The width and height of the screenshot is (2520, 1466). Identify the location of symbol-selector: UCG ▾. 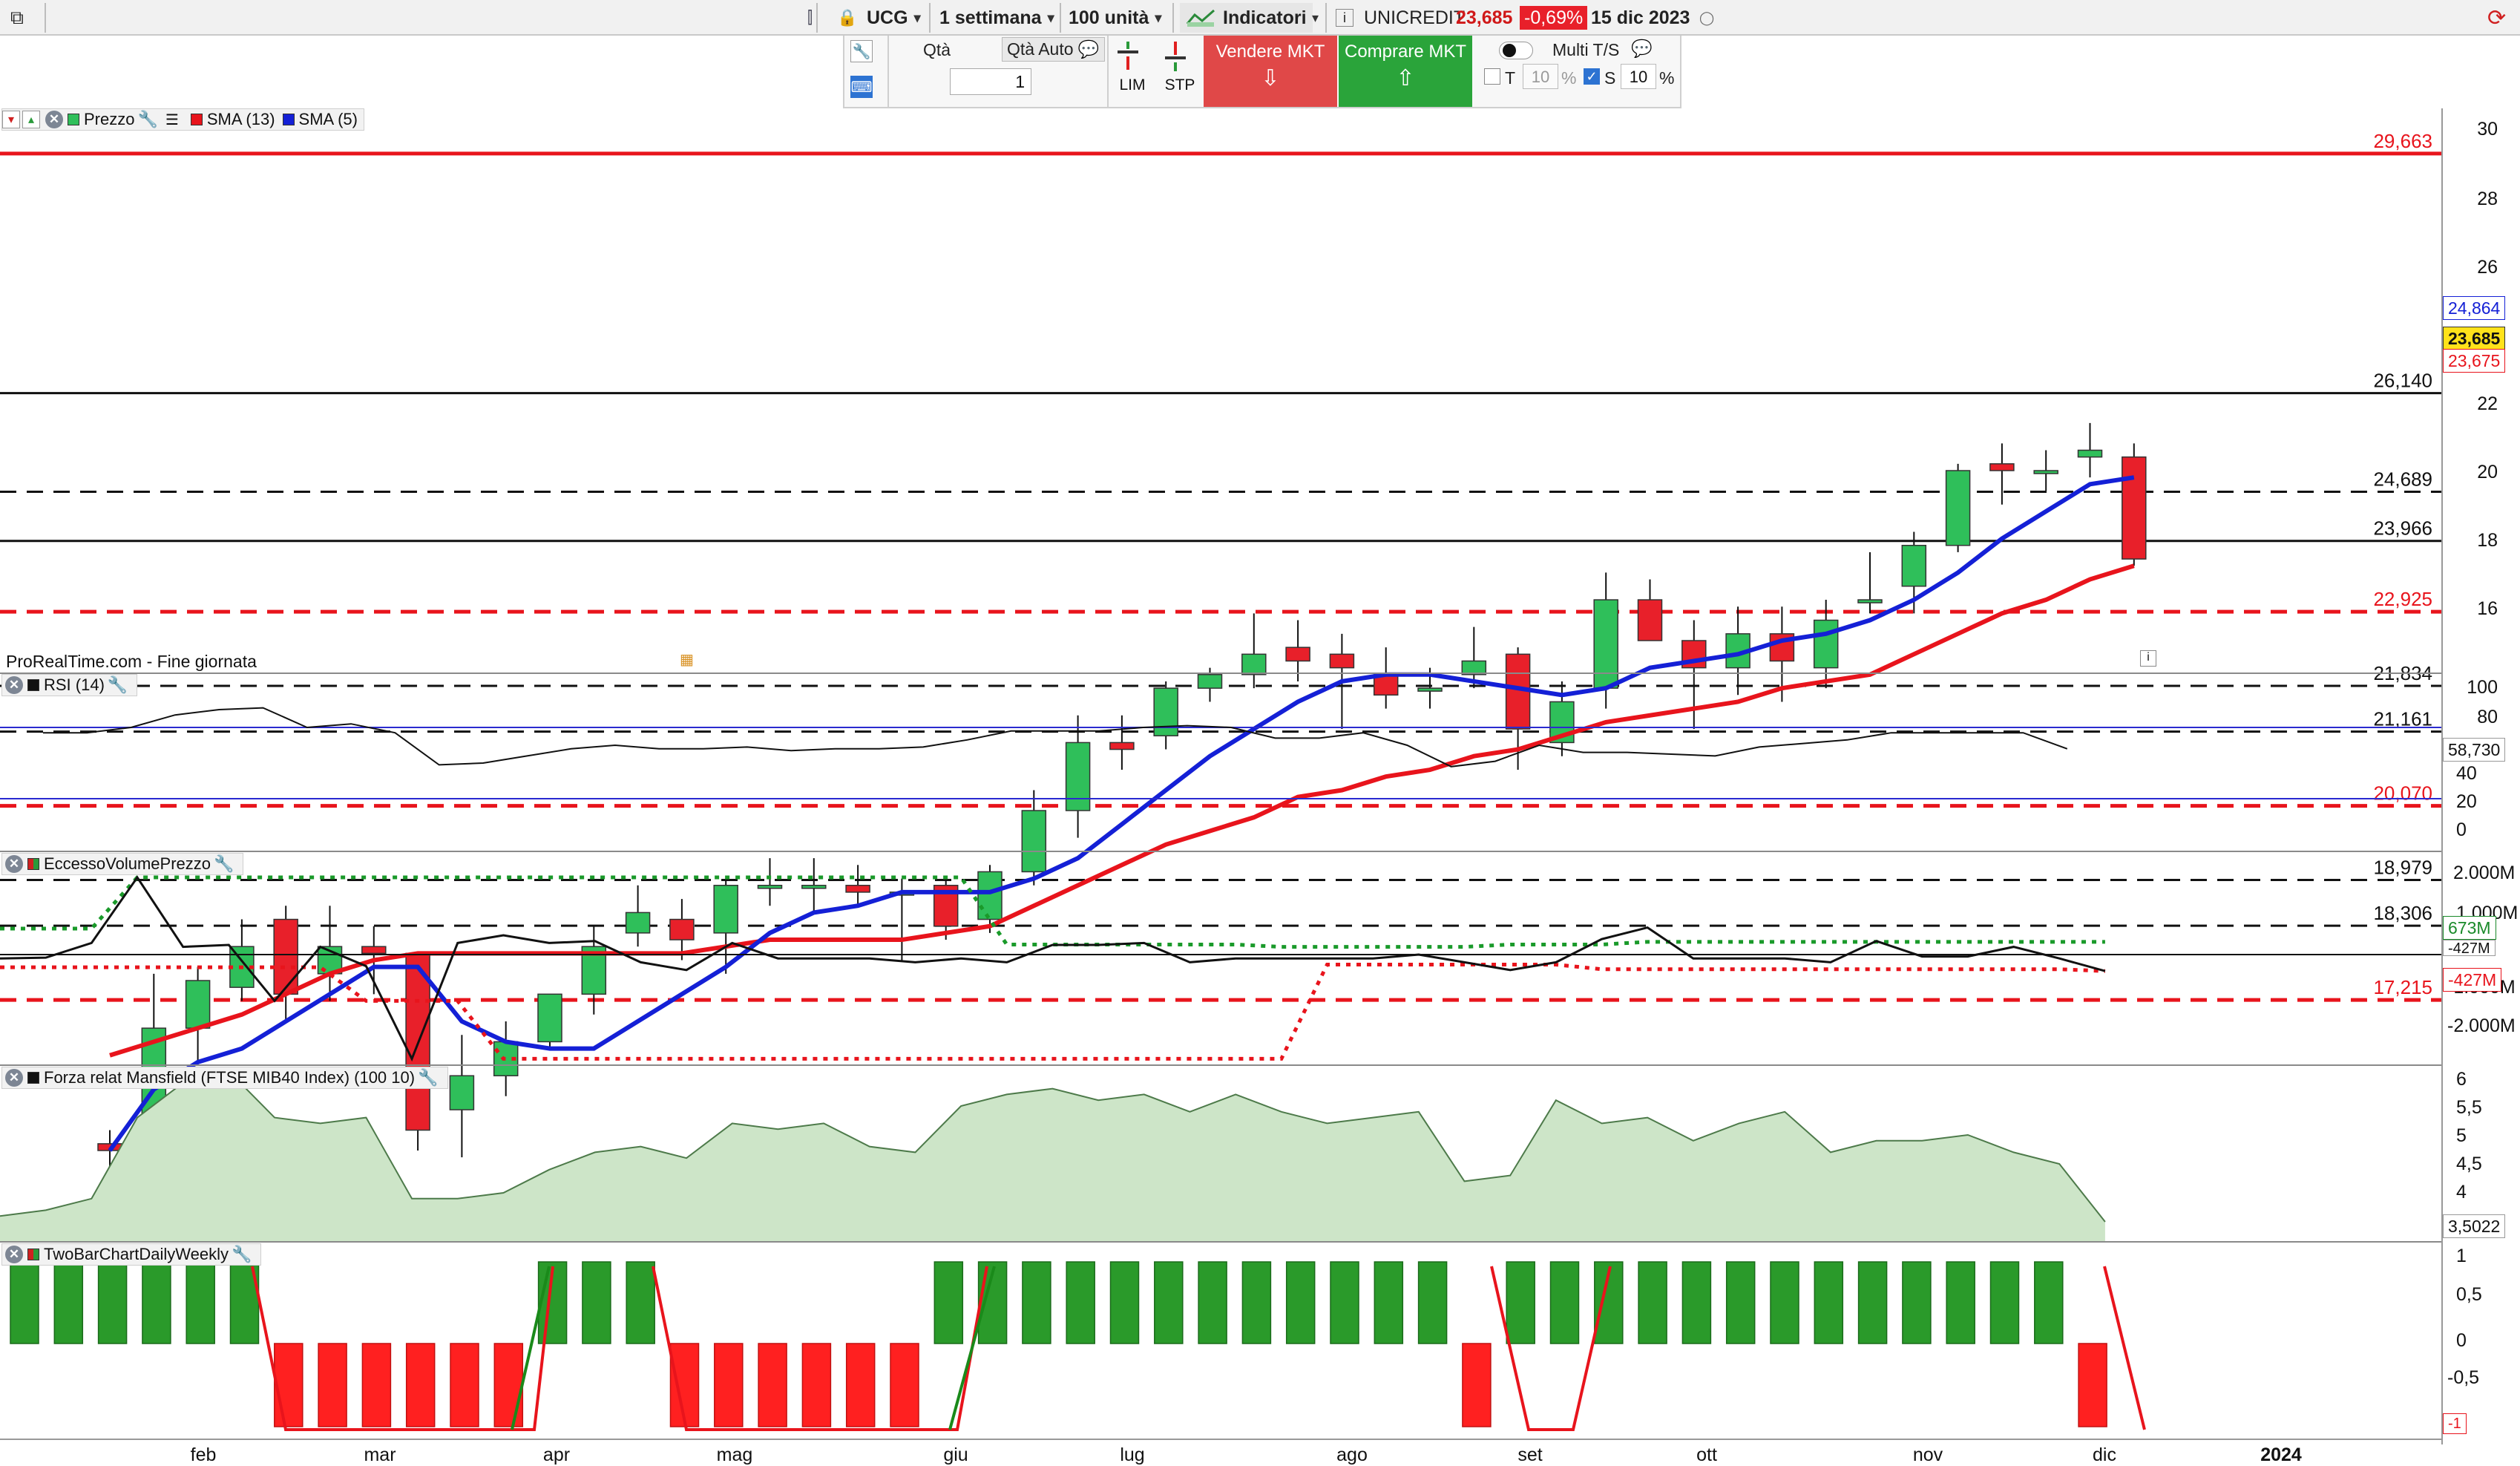
(894, 18).